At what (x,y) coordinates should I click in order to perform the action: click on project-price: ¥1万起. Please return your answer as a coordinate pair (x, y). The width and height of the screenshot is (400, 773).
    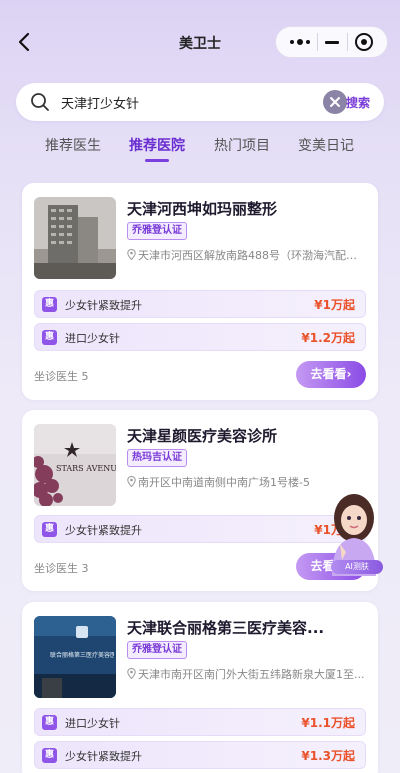
    Looking at the image, I should click on (334, 305).